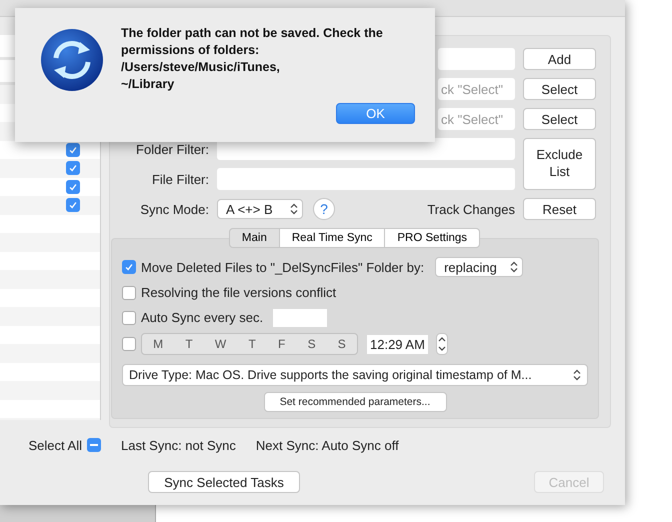 This screenshot has height=522, width=672. I want to click on schedule-checkbox, so click(129, 344).